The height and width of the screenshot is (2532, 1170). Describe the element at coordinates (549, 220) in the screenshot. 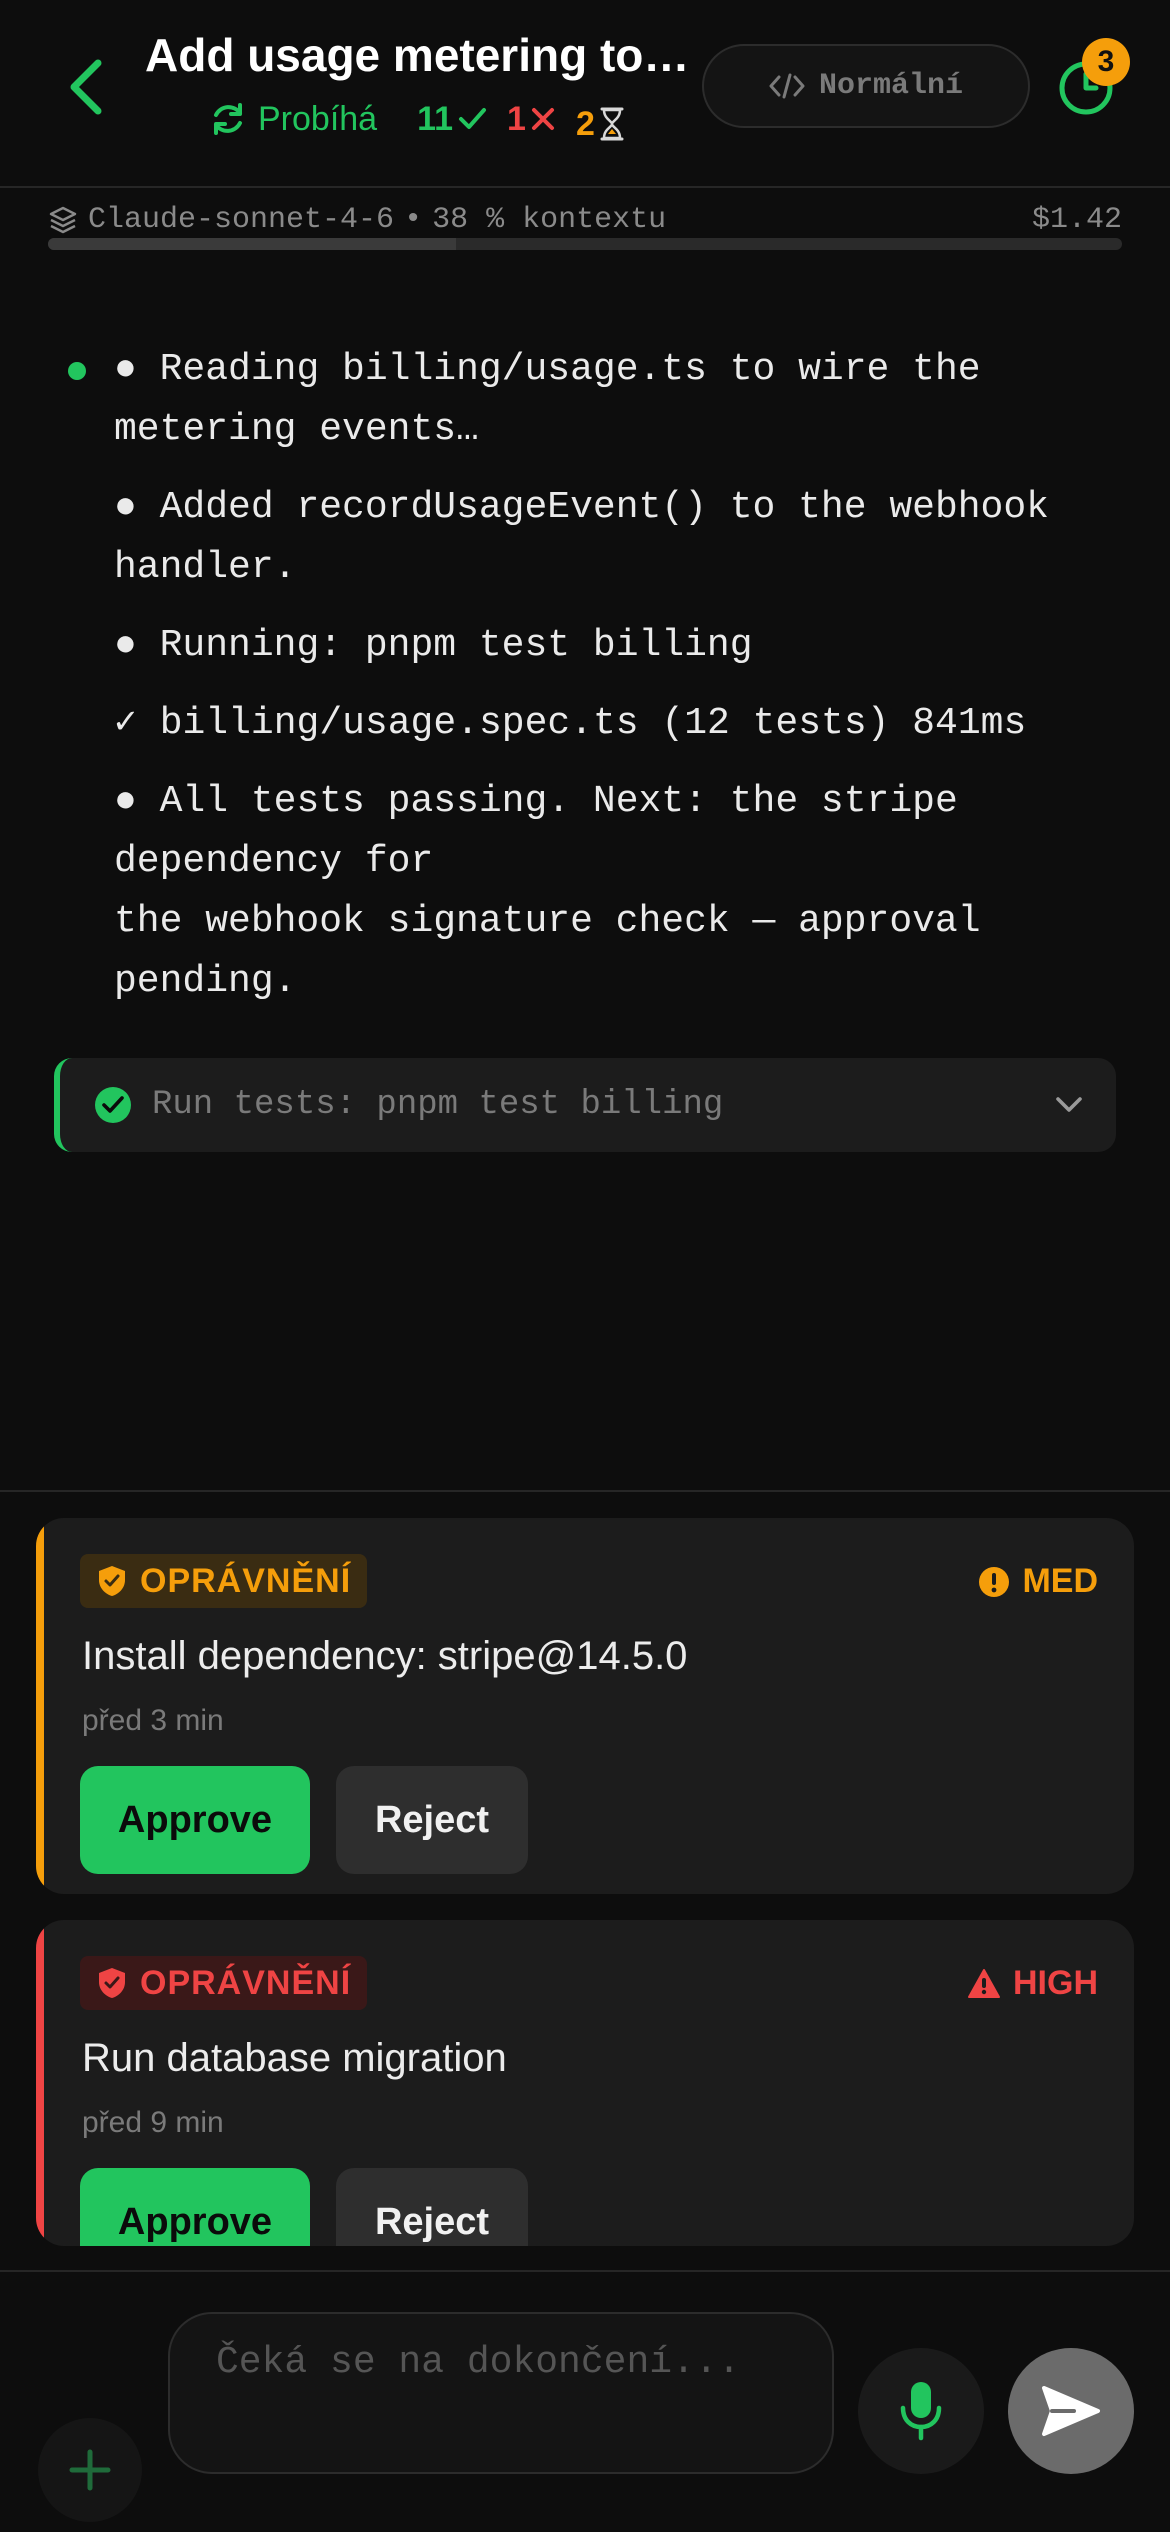

I see `context-usage: 38 % kontextu` at that location.